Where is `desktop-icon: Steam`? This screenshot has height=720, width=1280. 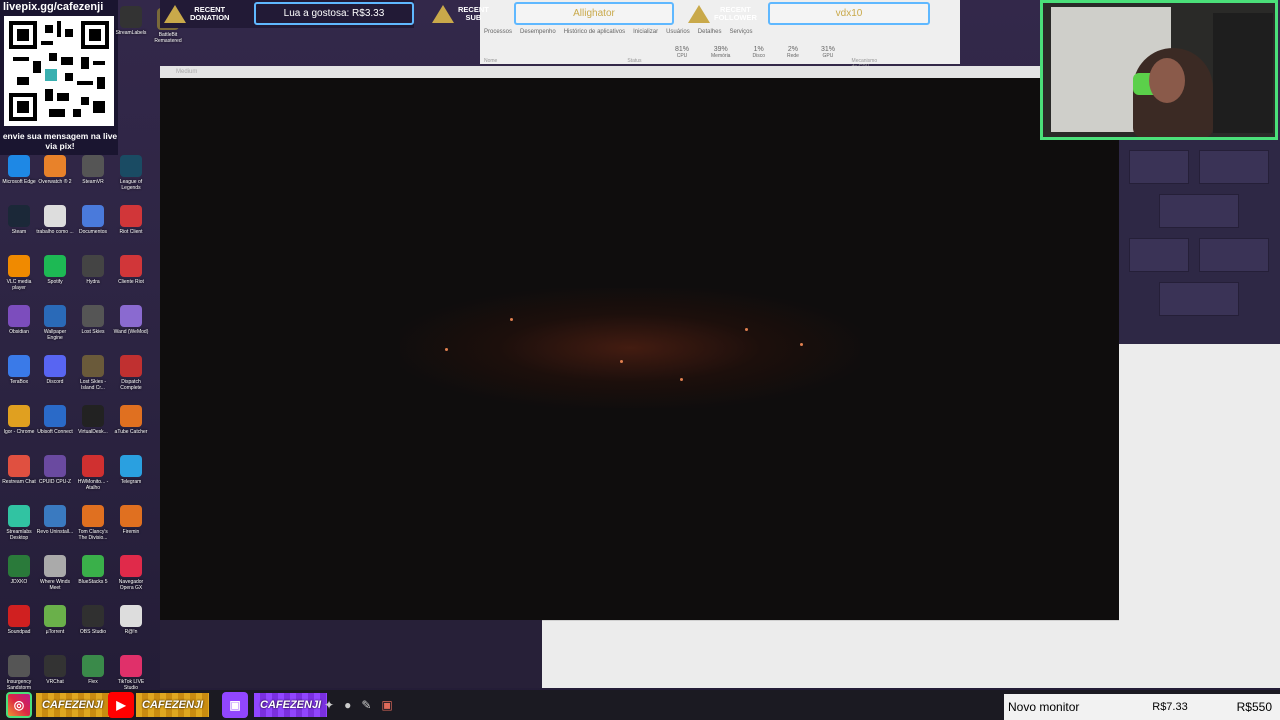 desktop-icon: Steam is located at coordinates (19, 220).